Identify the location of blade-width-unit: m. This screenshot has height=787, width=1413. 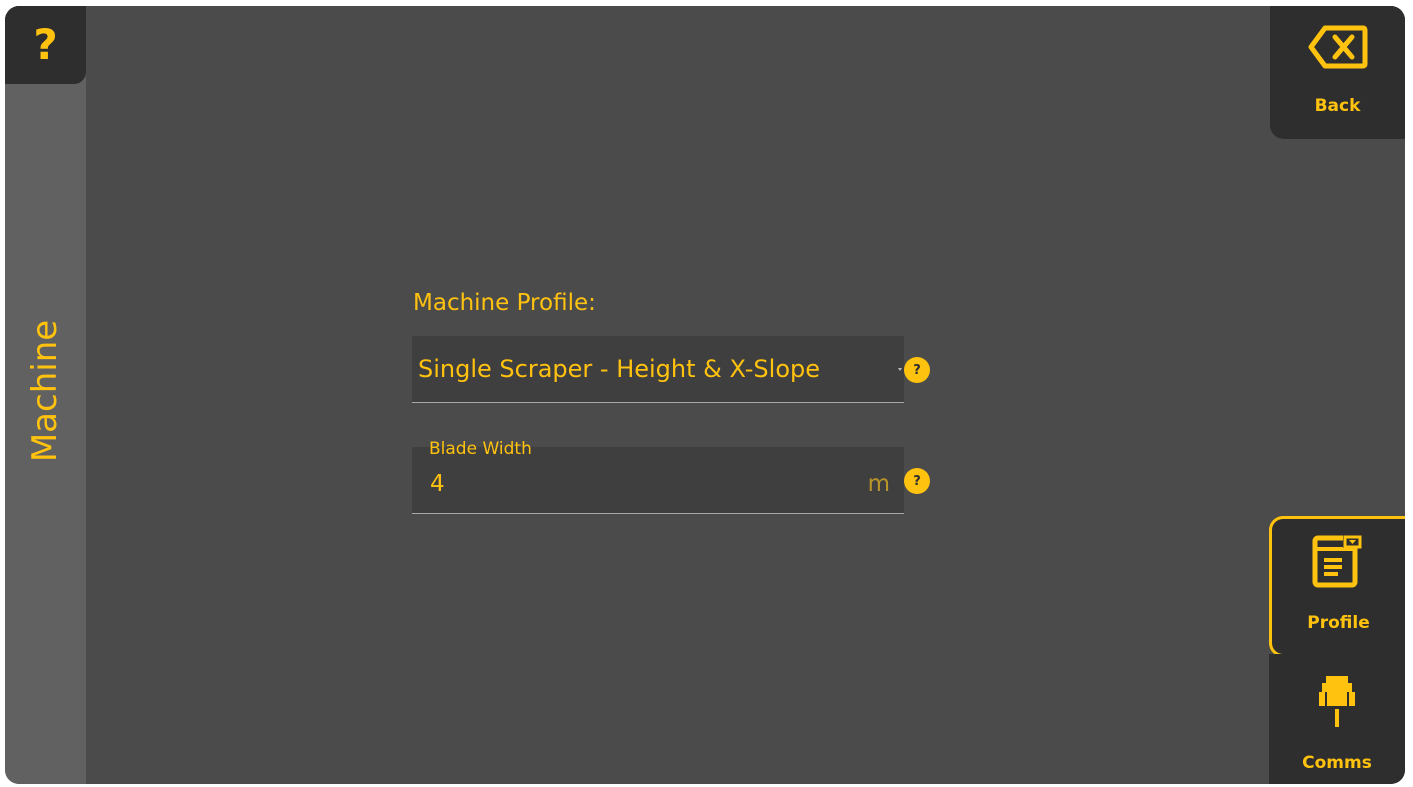
(878, 484).